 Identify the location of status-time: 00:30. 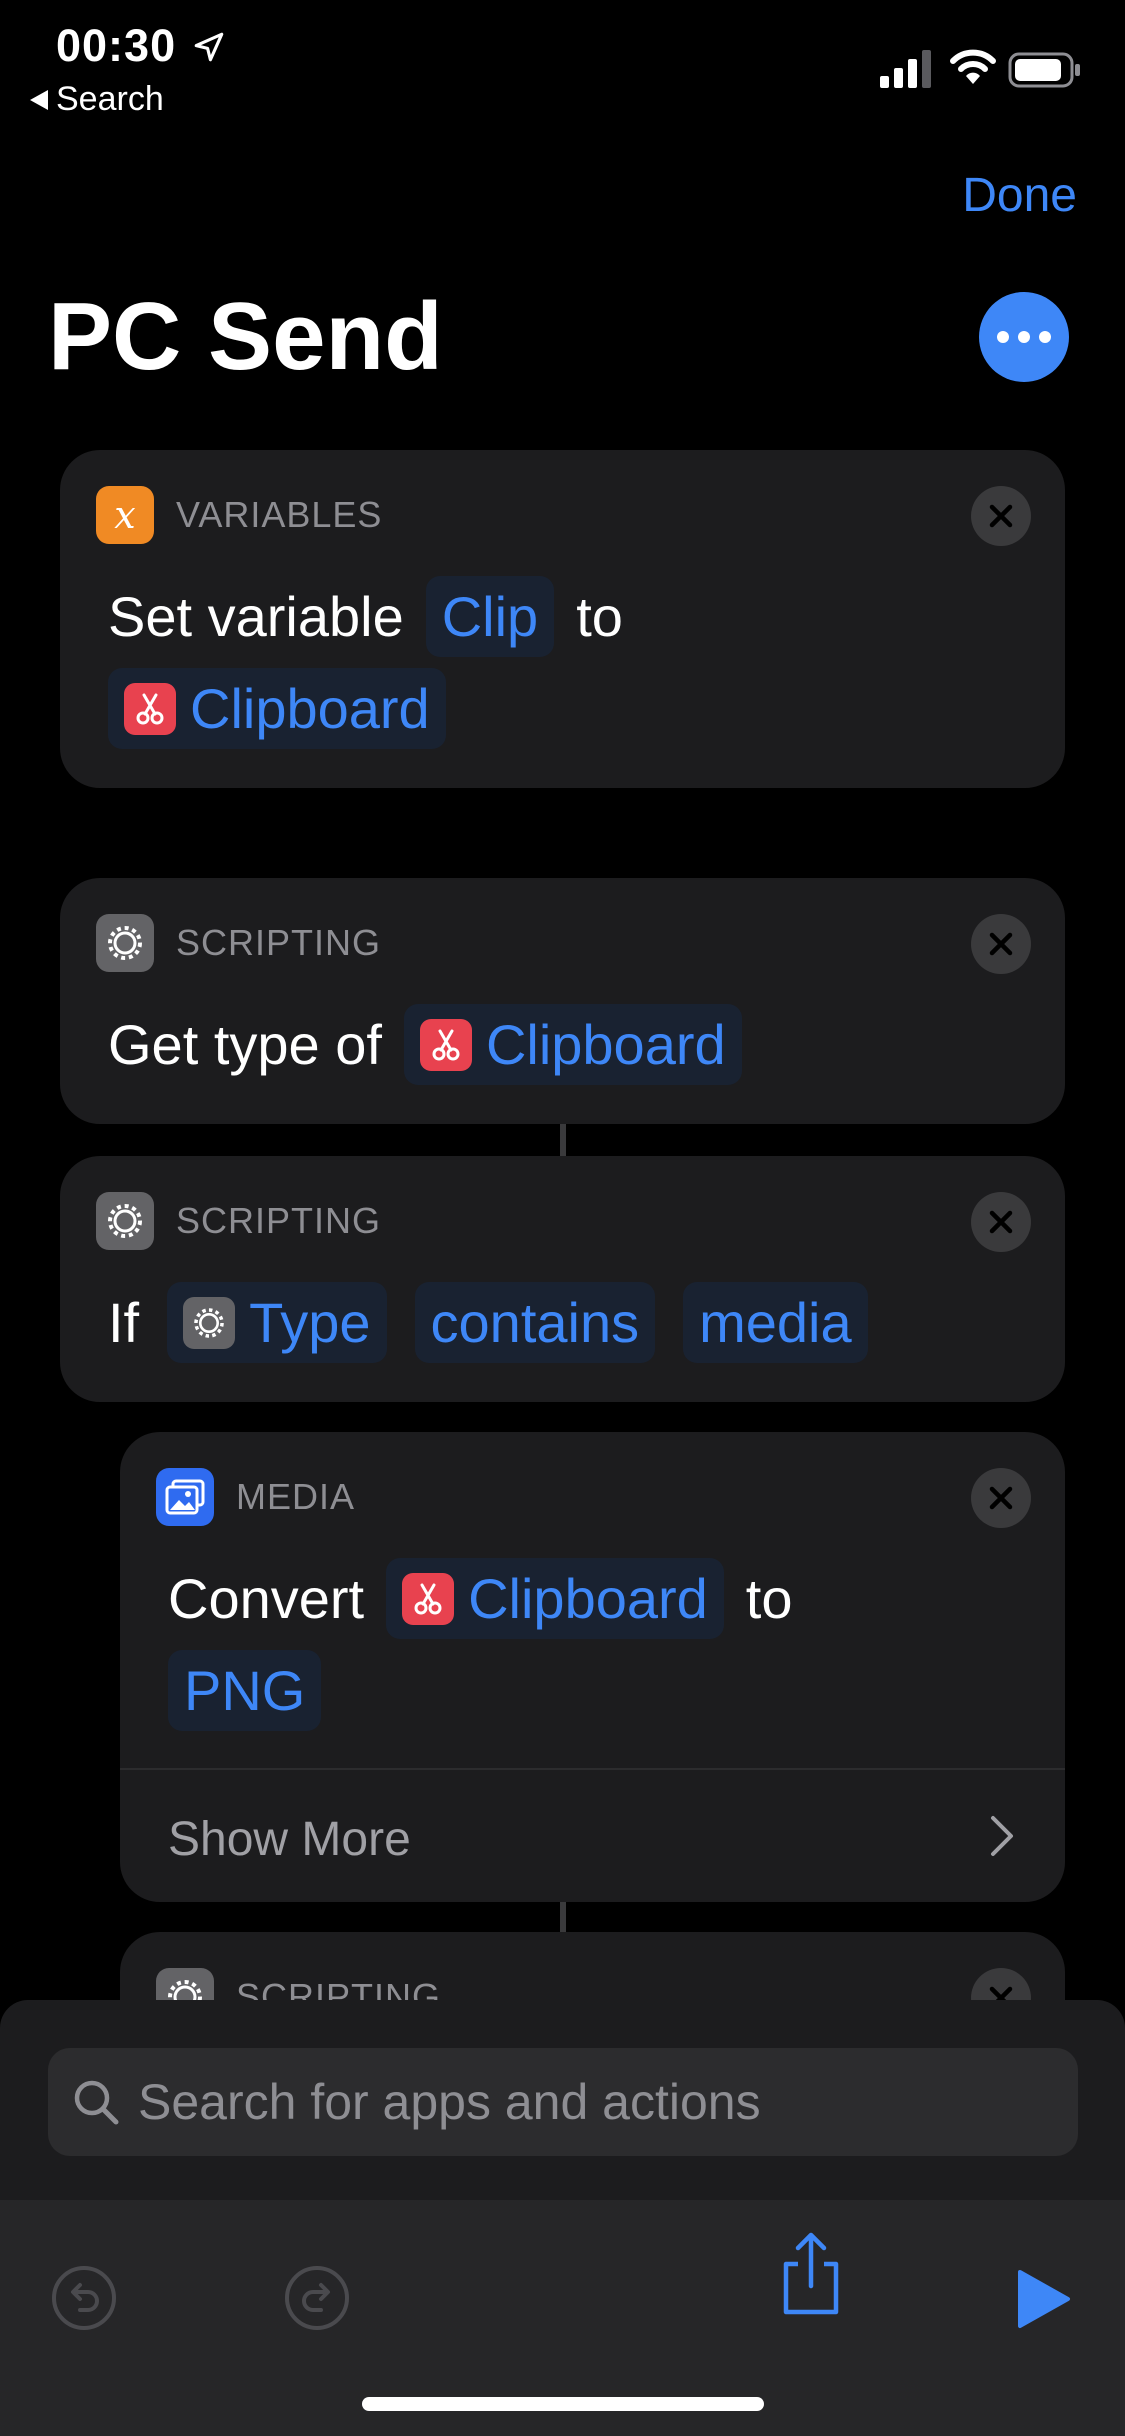
(116, 45).